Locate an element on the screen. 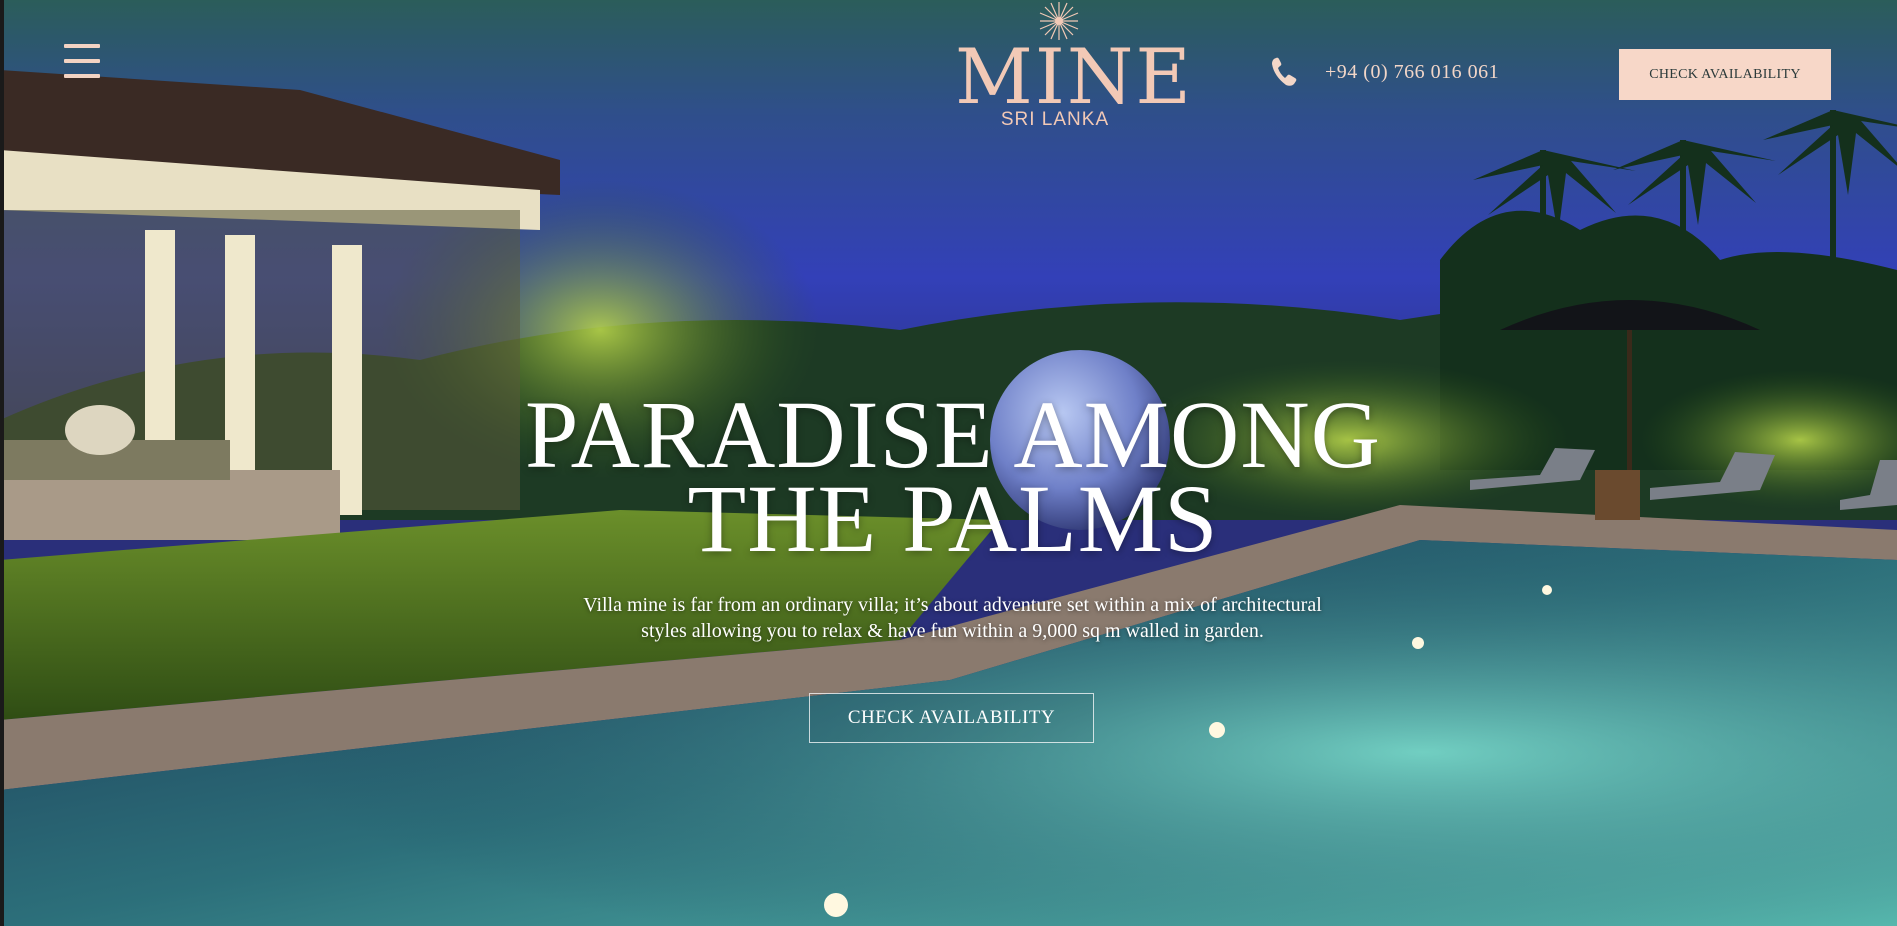 The height and width of the screenshot is (926, 1897). hero-title-line: THE PALMS is located at coordinates (953, 518).